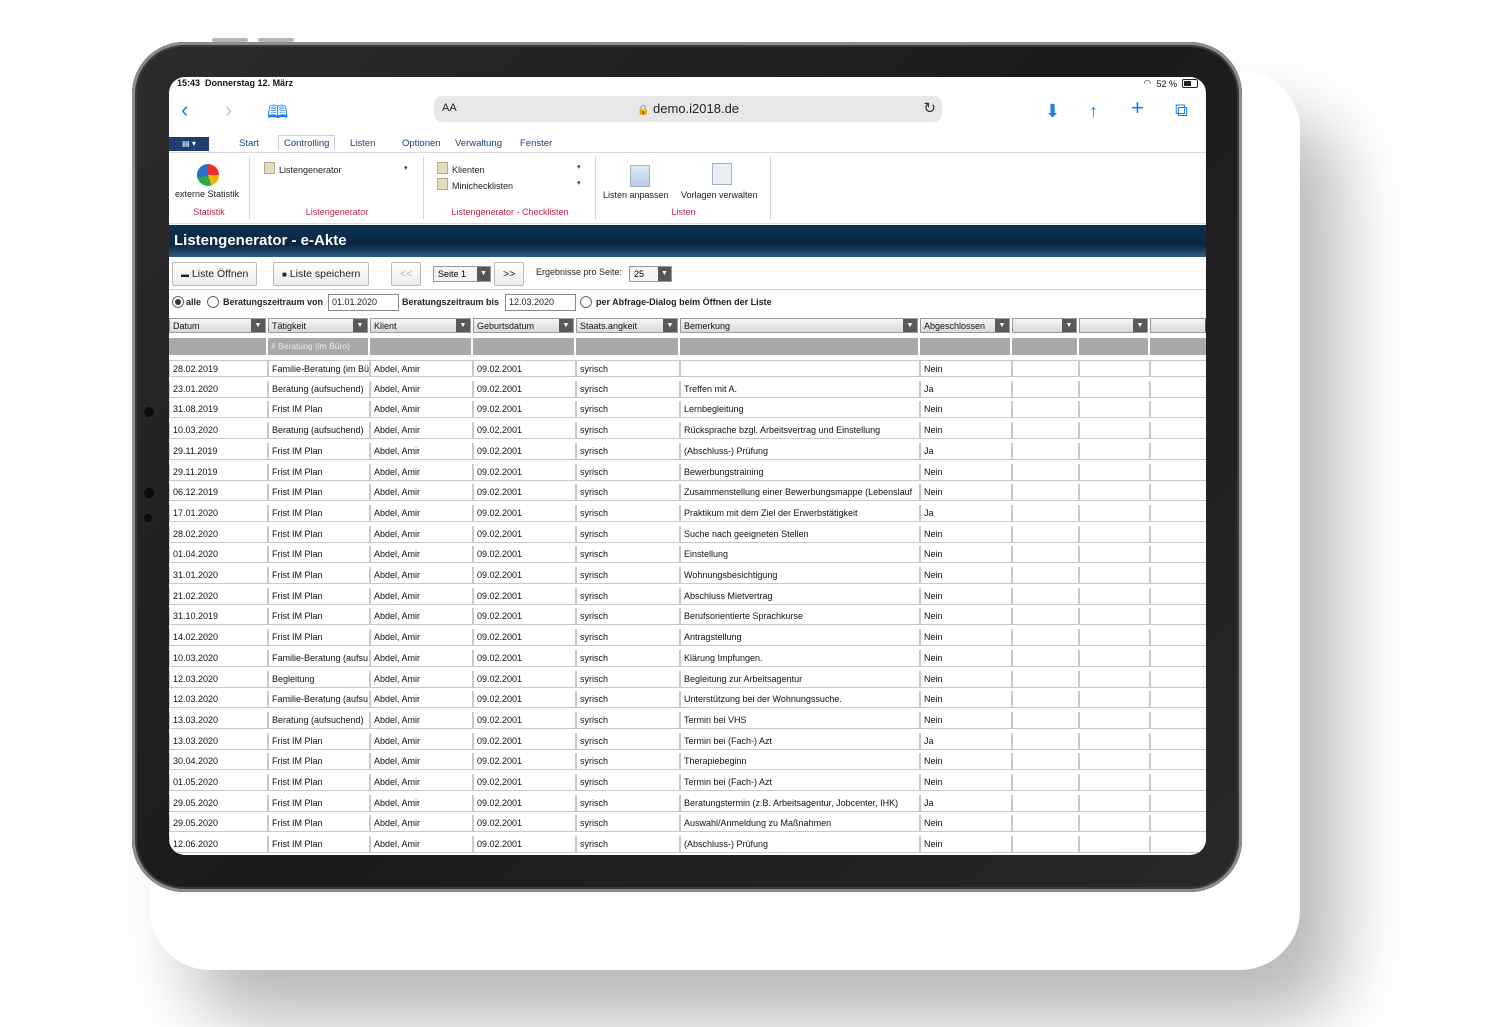 Image resolution: width=1500 pixels, height=1027 pixels. I want to click on column-header: Bemerkung ▼, so click(799, 325).